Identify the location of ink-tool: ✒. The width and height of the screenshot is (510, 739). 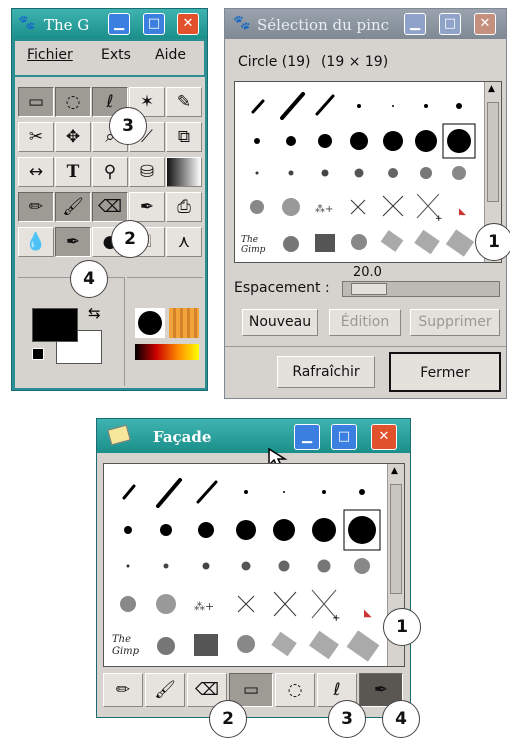
(73, 242).